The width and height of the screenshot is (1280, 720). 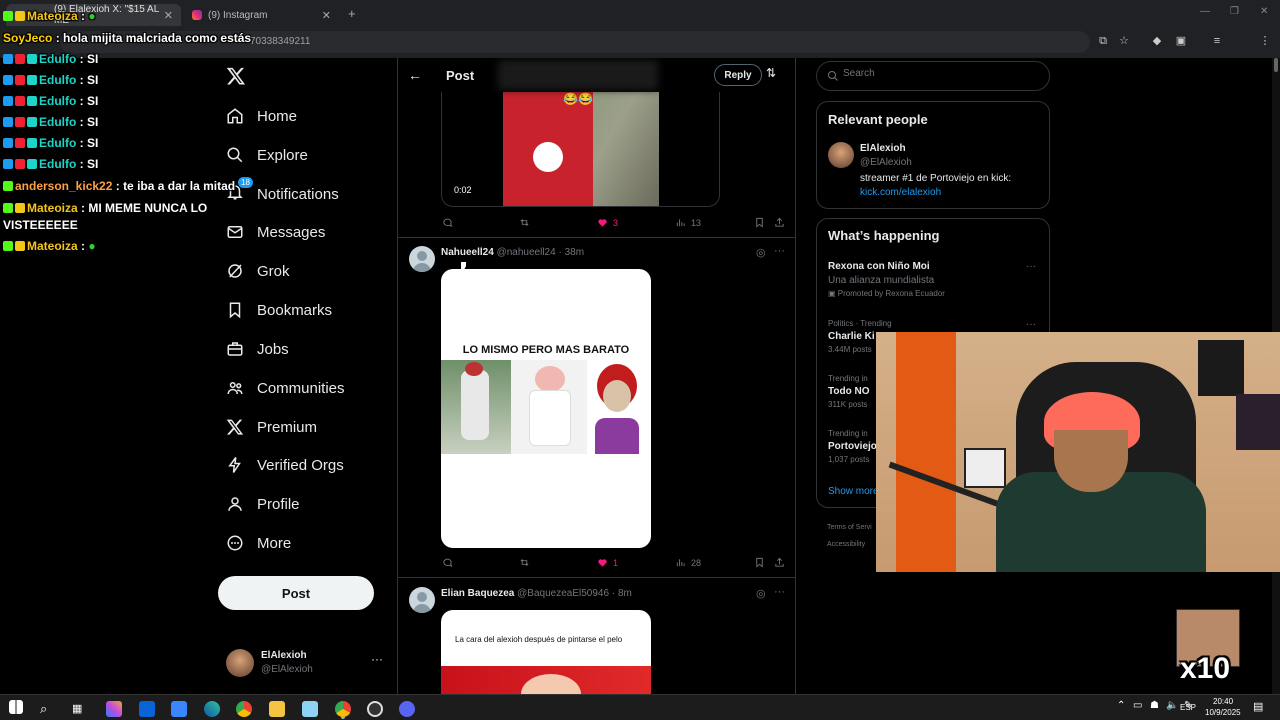 What do you see at coordinates (50, 80) in the screenshot?
I see `chat-message: Edulfo : SI` at bounding box center [50, 80].